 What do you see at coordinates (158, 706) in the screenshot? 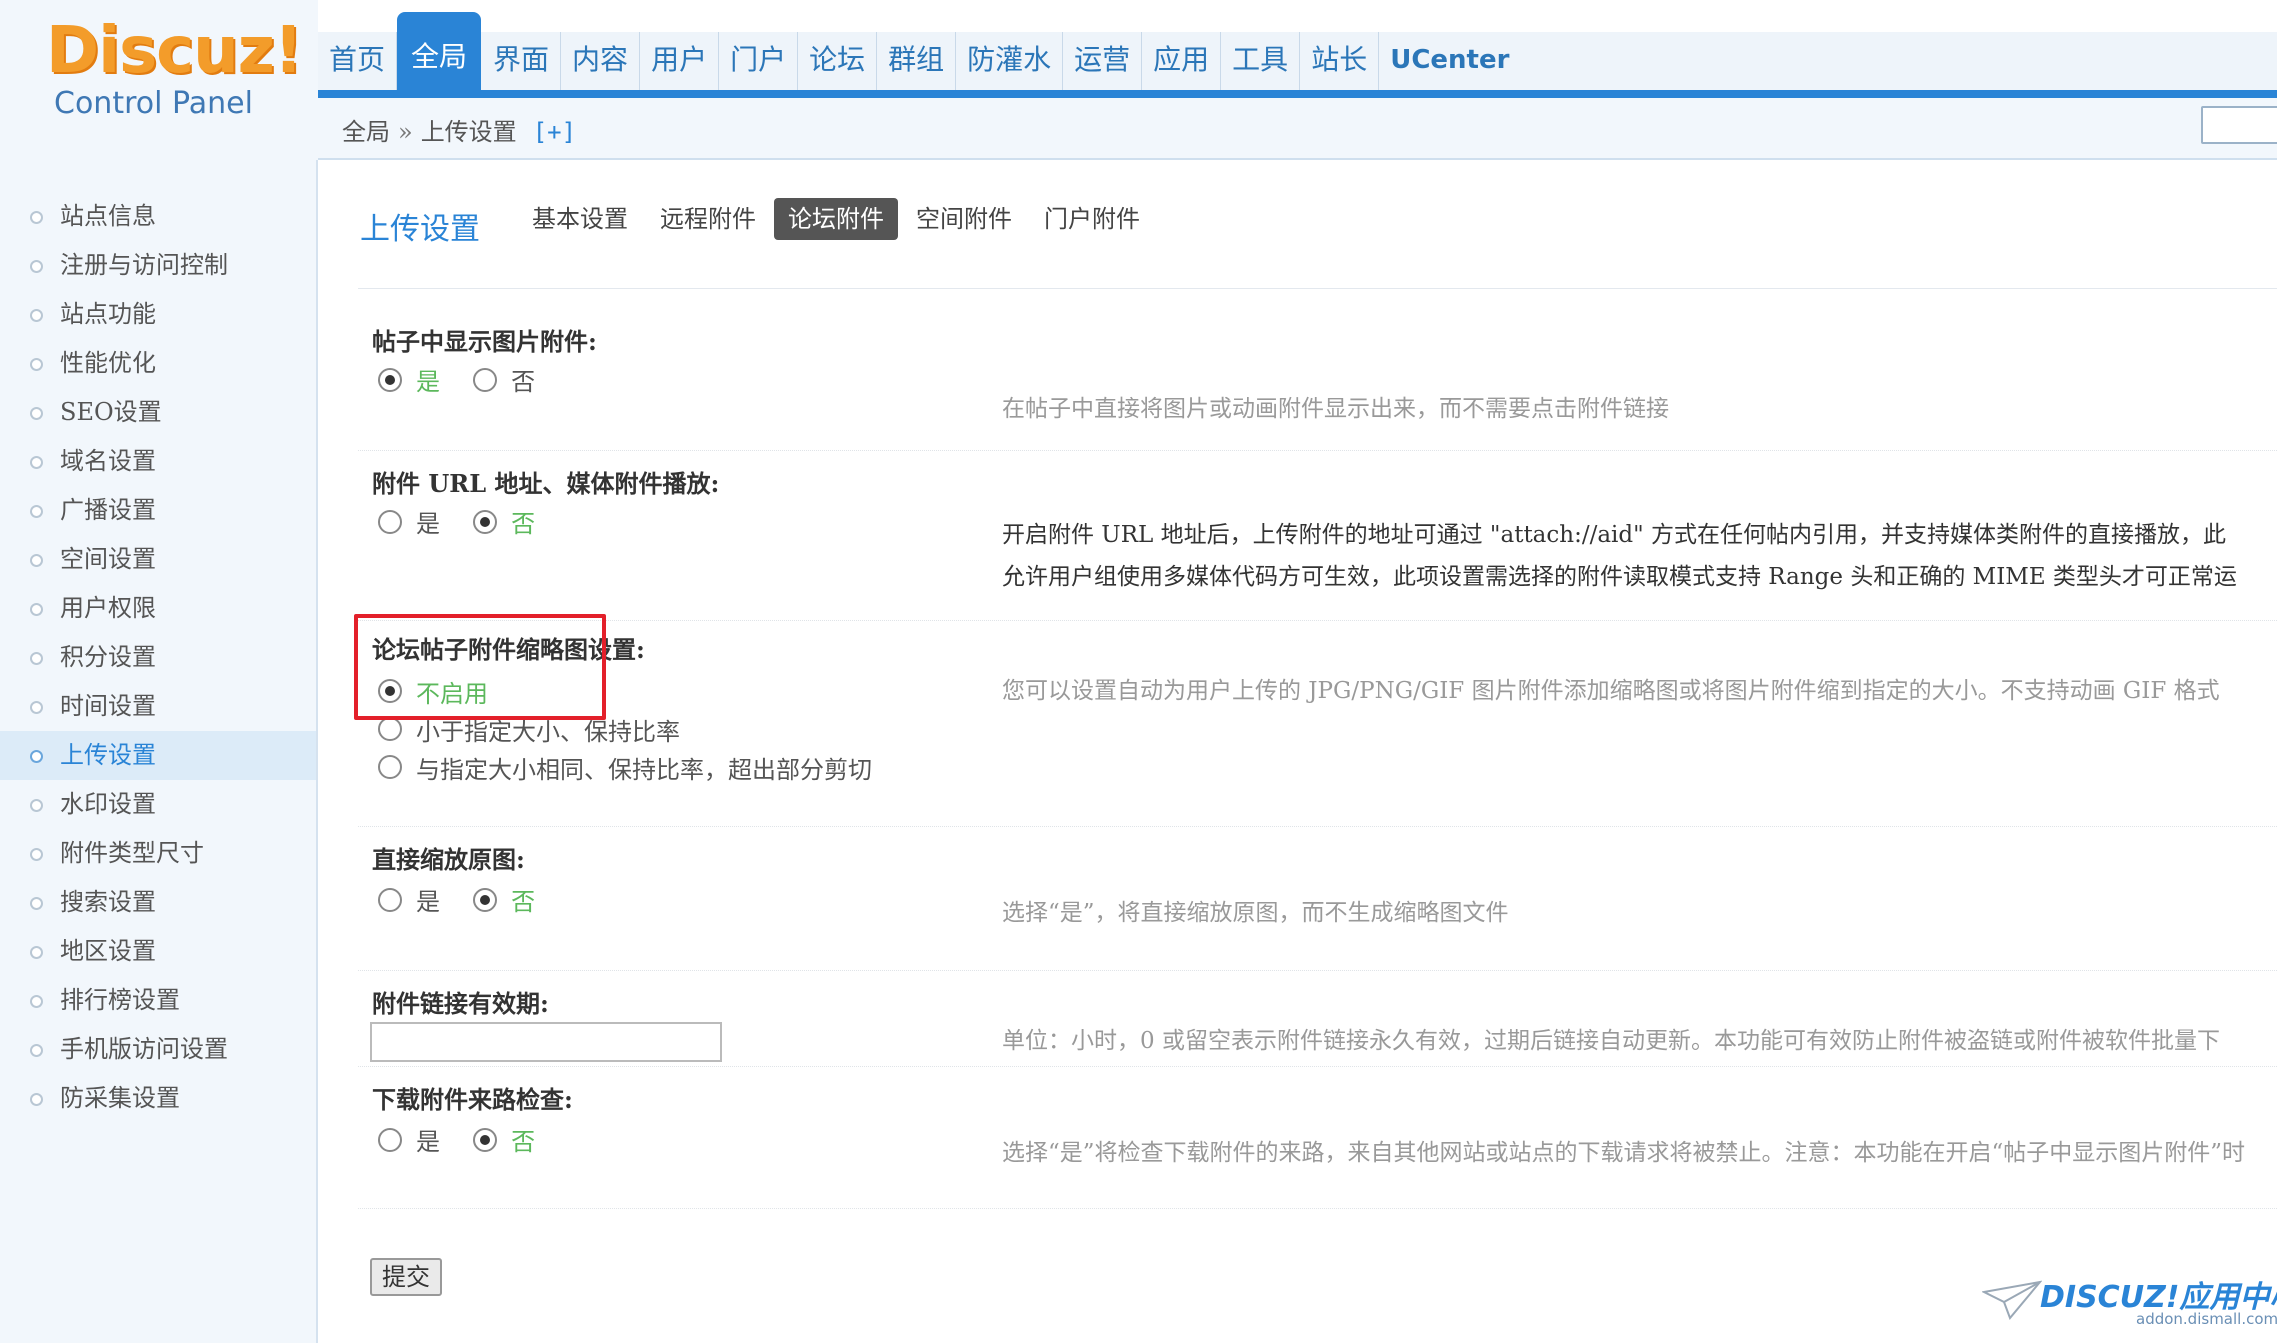
I see `sidebar-item-time: 时间设置` at bounding box center [158, 706].